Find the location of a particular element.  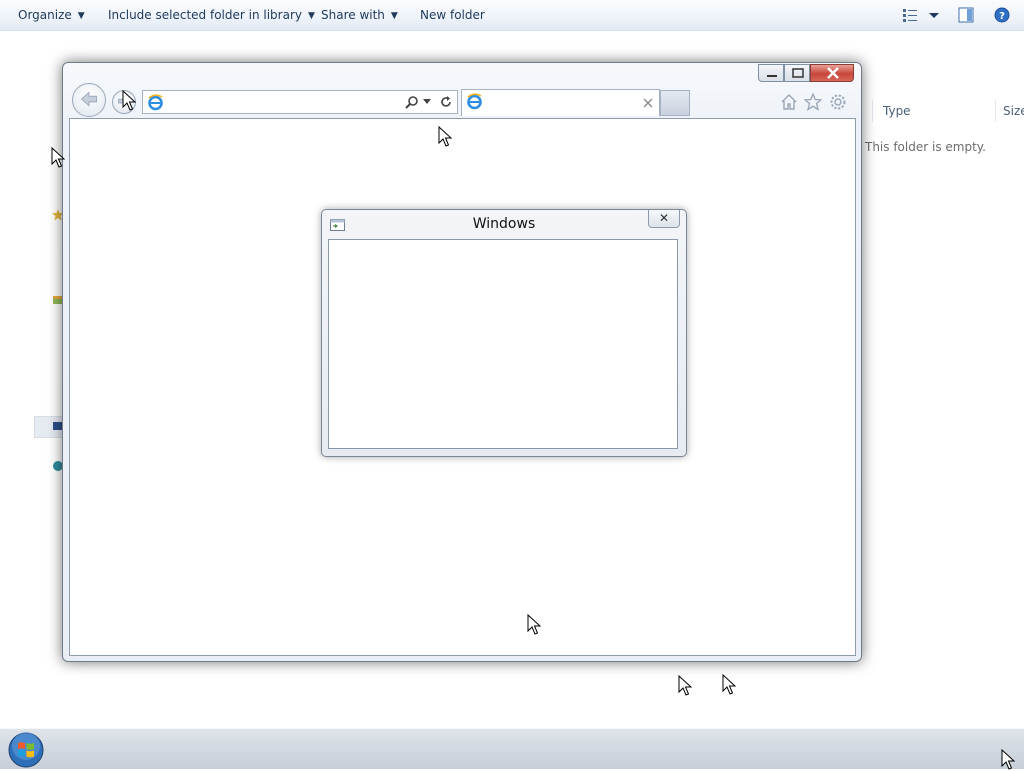

share-with-label: Share with is located at coordinates (353, 15).